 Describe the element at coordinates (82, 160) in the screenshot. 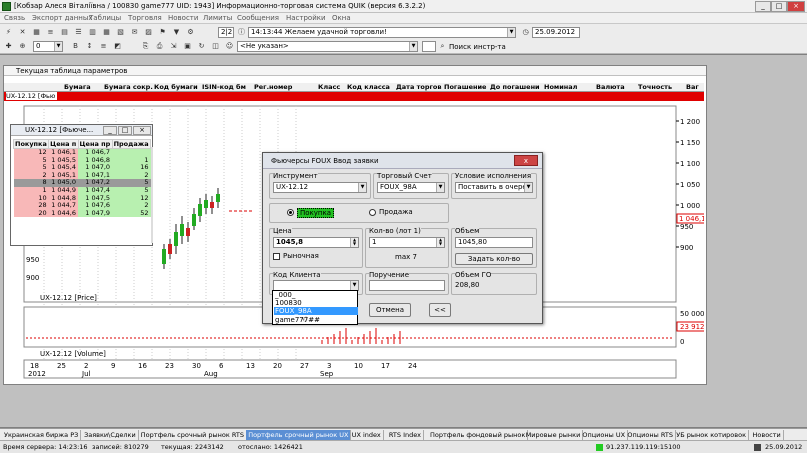

I see `table-row: 51 045,5 1 046,8 1` at that location.